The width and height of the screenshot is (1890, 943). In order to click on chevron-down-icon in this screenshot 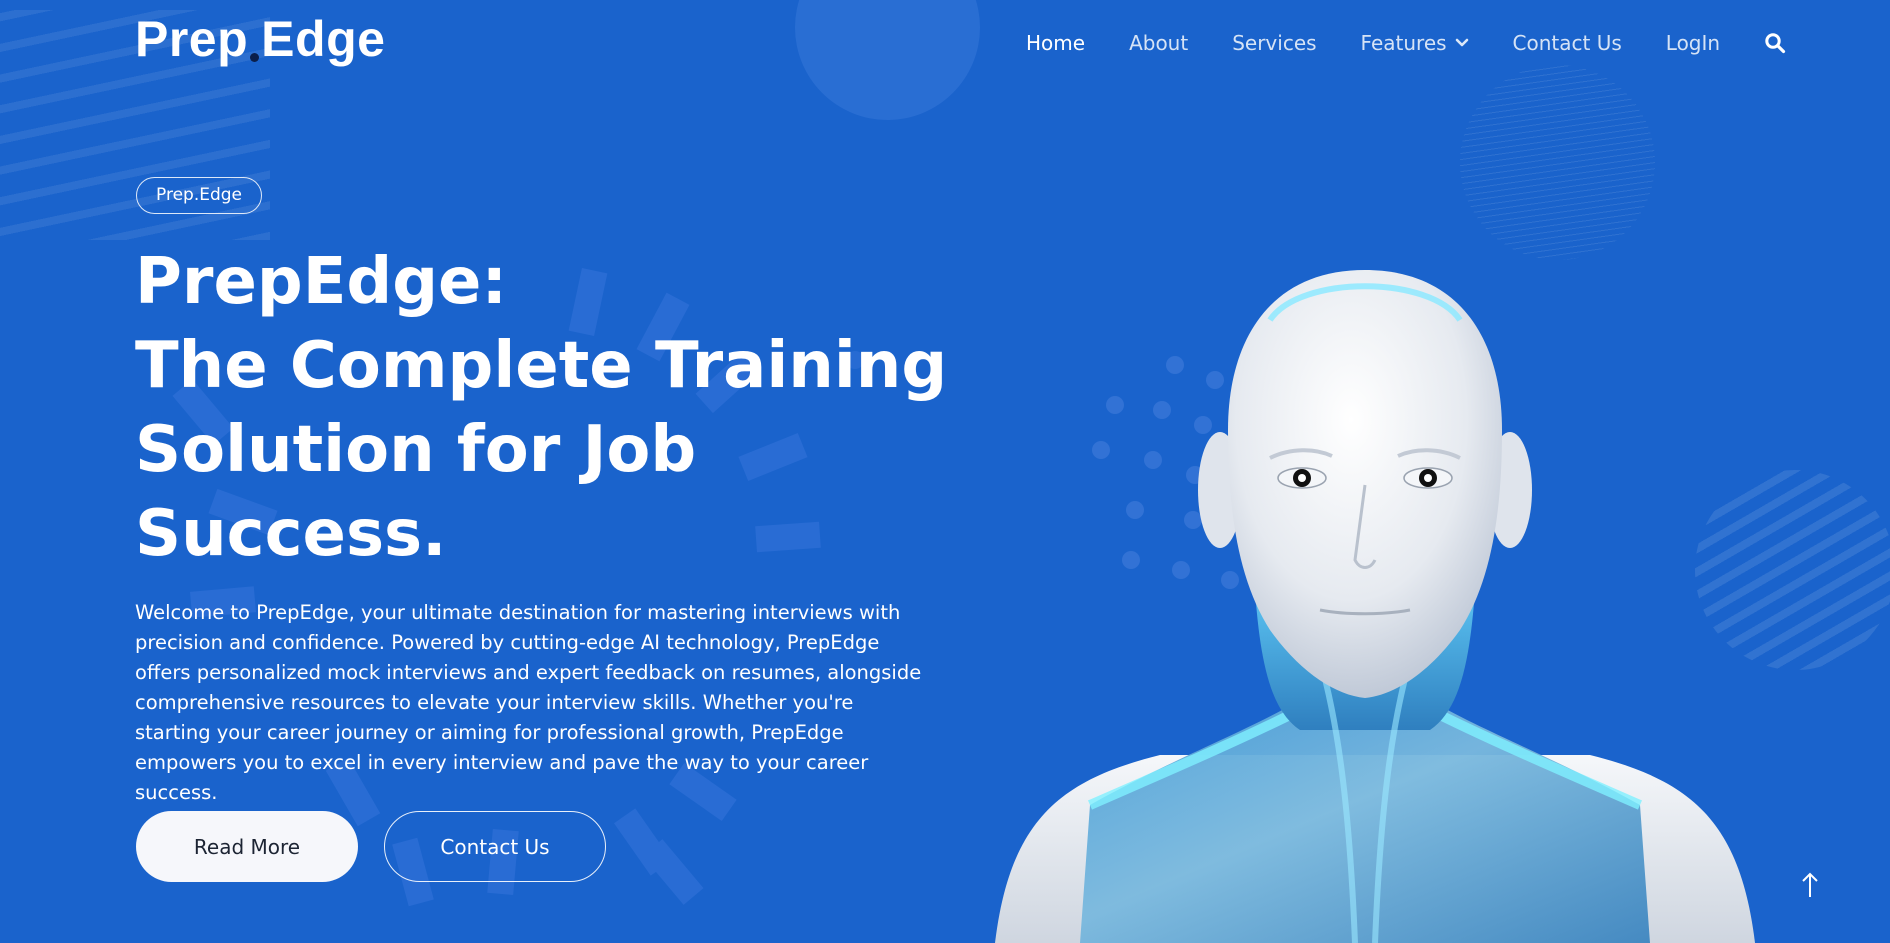, I will do `click(1461, 42)`.